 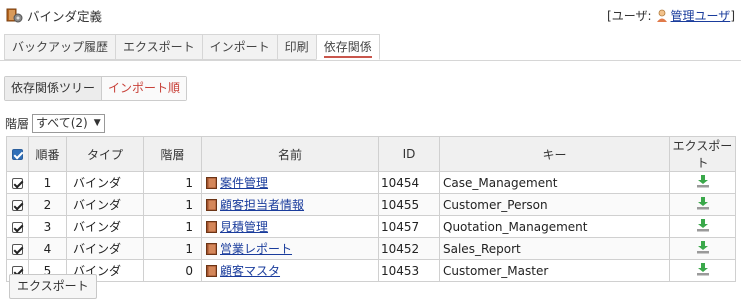 What do you see at coordinates (144, 88) in the screenshot?
I see `import-order-button: インポート順` at bounding box center [144, 88].